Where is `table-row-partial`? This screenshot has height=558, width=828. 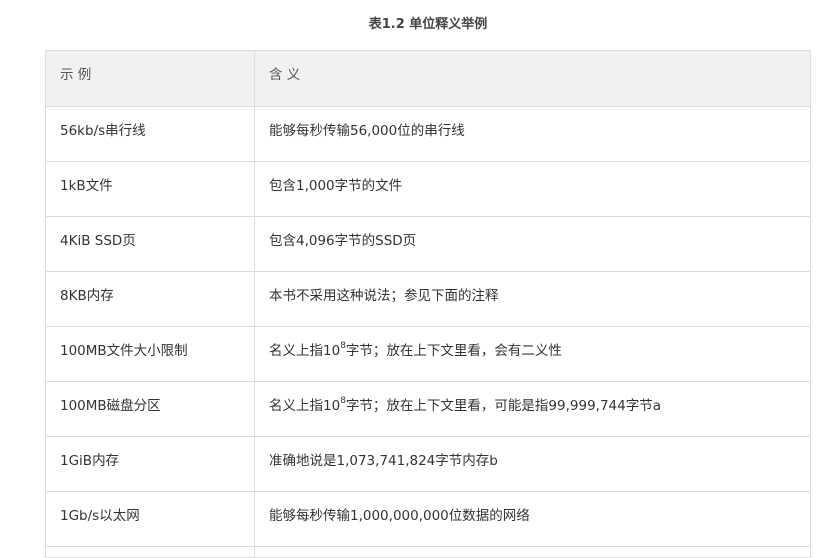 table-row-partial is located at coordinates (428, 552).